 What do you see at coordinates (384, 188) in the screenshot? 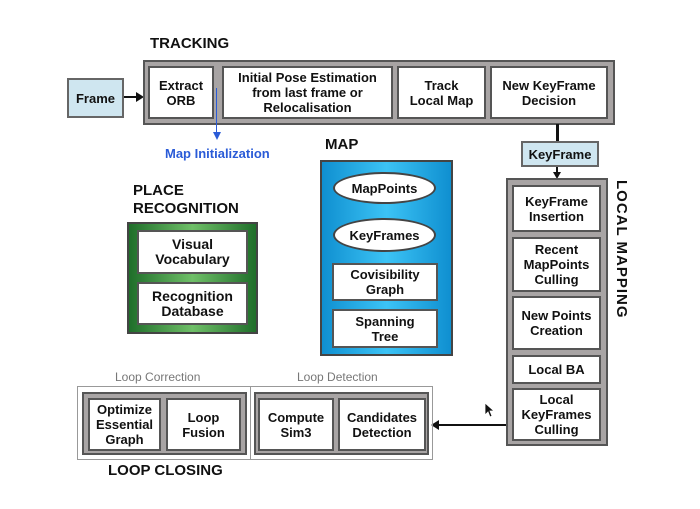
I see `mappoints-ellipse: MapPoints` at bounding box center [384, 188].